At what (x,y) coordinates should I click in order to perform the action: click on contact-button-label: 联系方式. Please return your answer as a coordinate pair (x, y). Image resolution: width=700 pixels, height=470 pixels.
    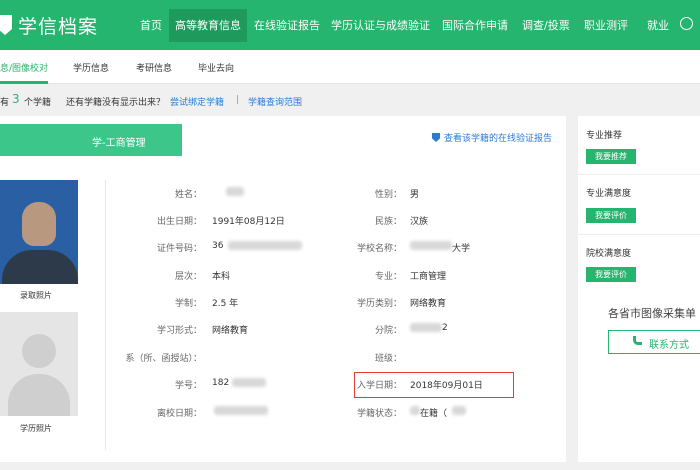
    Looking at the image, I should click on (669, 345).